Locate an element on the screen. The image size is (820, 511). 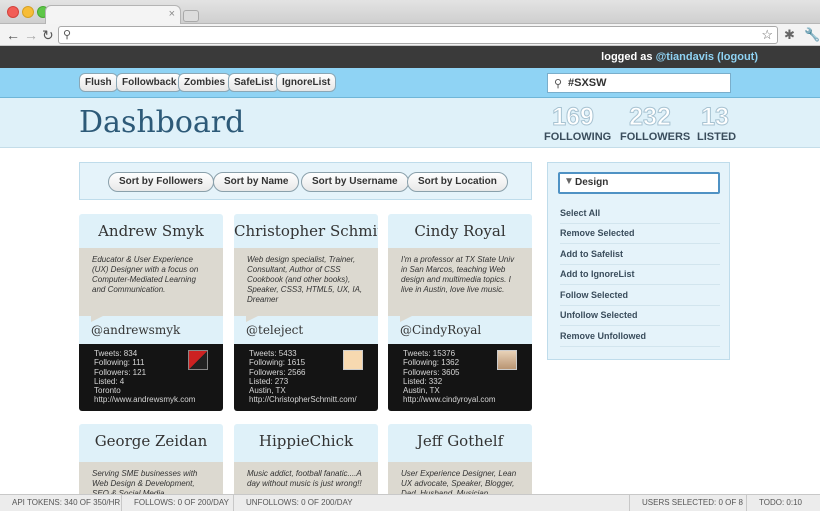
filter-input: ▼ Design is located at coordinates (639, 183).